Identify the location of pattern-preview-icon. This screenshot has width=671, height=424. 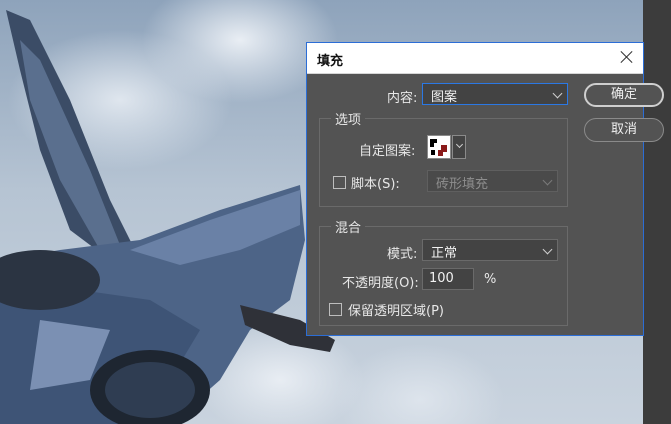
(439, 147).